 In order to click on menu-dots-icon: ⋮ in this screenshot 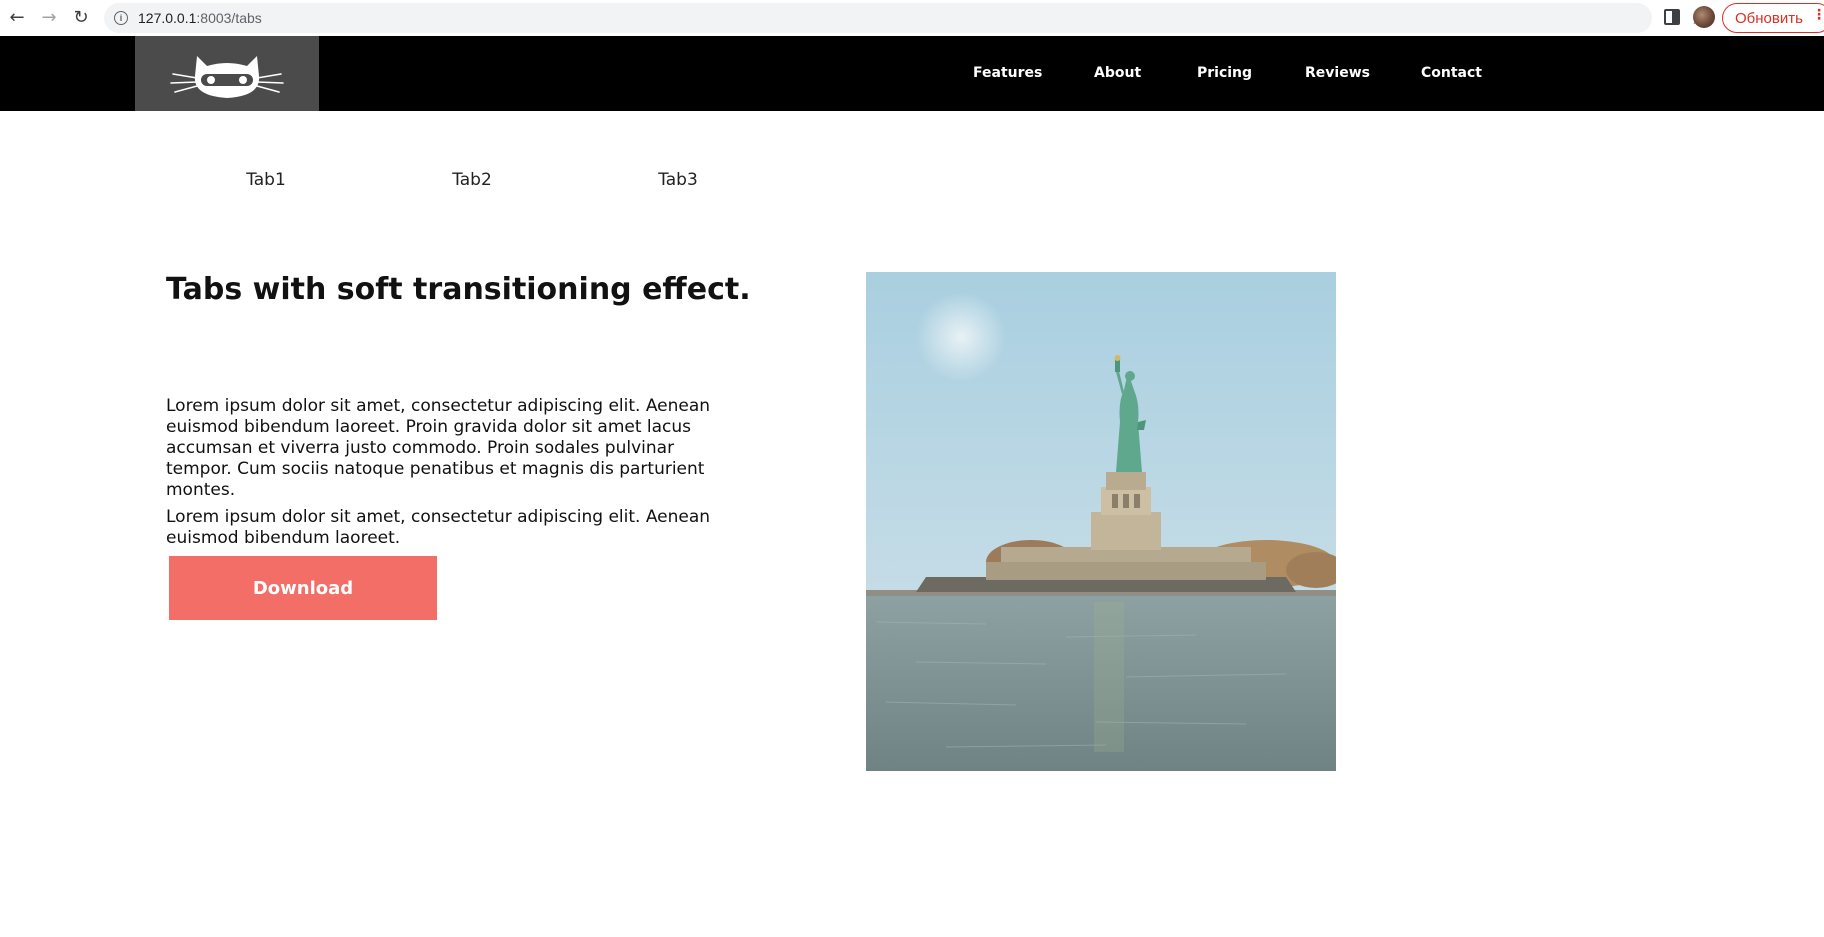, I will do `click(1818, 15)`.